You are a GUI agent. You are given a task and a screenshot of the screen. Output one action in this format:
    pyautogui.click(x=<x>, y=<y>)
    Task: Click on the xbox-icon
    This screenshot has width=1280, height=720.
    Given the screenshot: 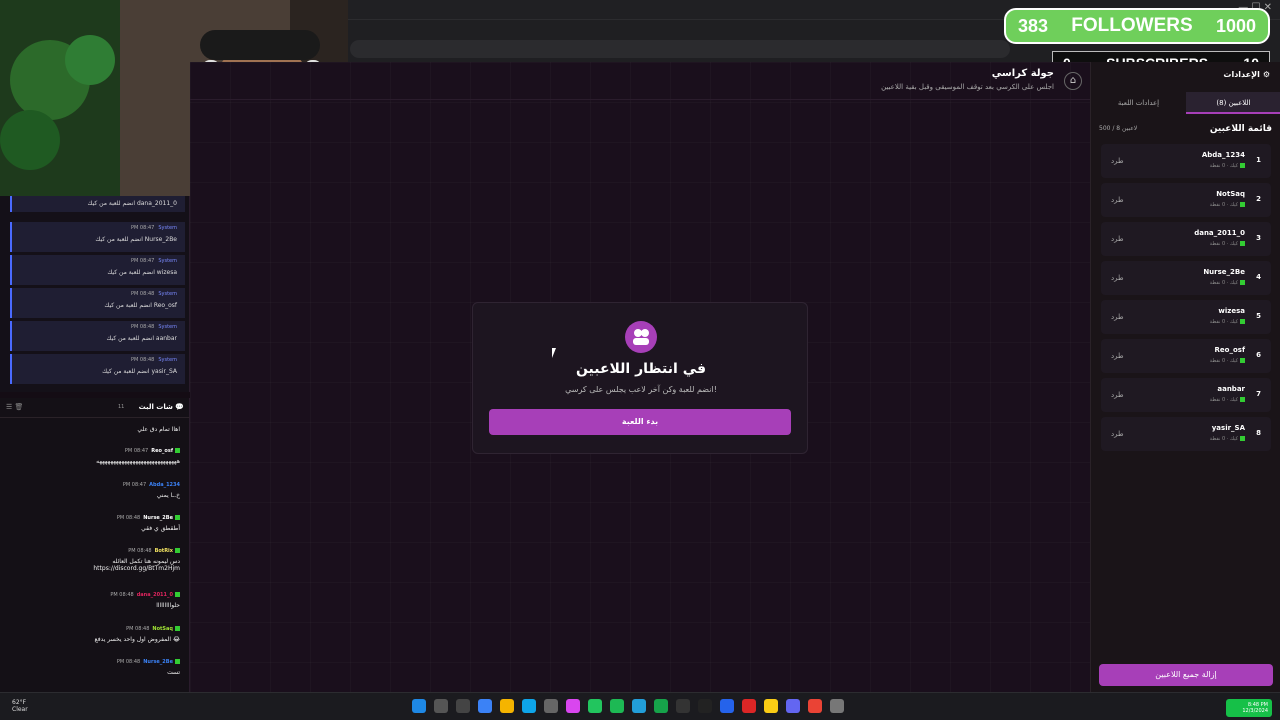 What is the action you would take?
    pyautogui.click(x=661, y=706)
    